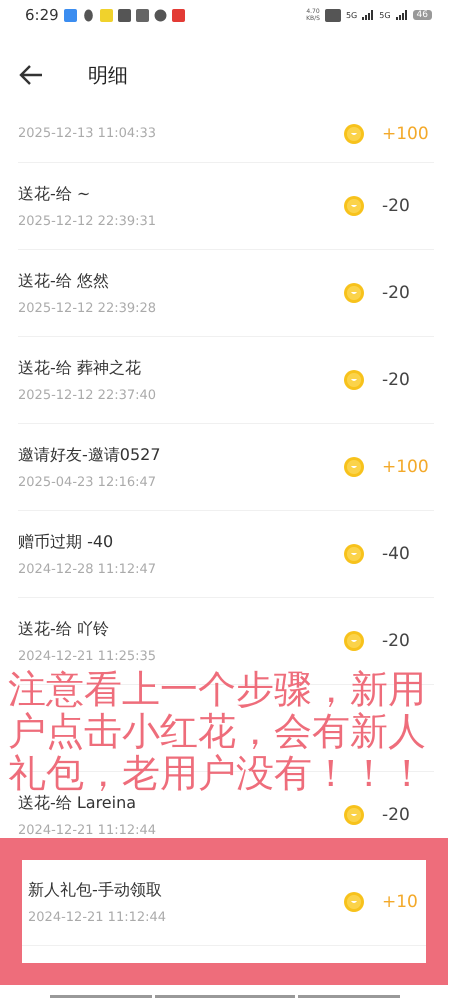 This screenshot has width=452, height=1000. Describe the element at coordinates (160, 15) in the screenshot. I see `chat-bubble-icon` at that location.